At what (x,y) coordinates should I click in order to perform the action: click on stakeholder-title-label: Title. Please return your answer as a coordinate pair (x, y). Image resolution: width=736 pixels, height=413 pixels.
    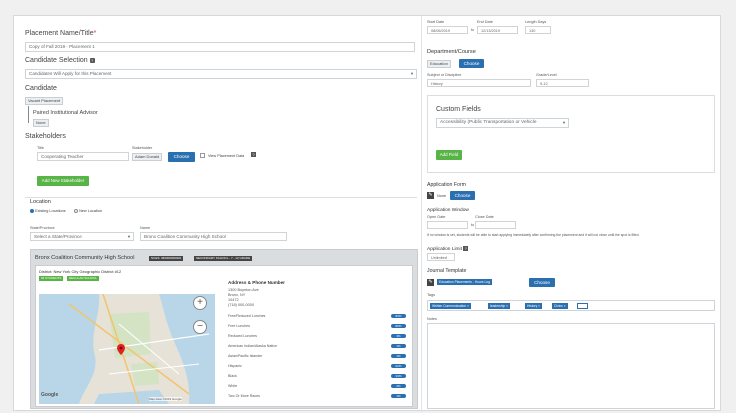
    Looking at the image, I should click on (41, 148).